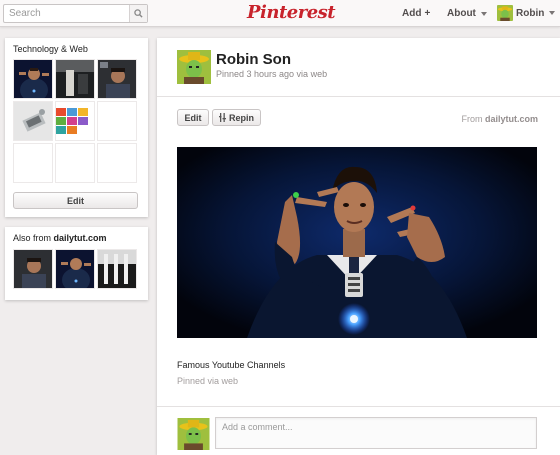 The width and height of the screenshot is (560, 455). Describe the element at coordinates (253, 59) in the screenshot. I see `pinner-name: Robin Son` at that location.